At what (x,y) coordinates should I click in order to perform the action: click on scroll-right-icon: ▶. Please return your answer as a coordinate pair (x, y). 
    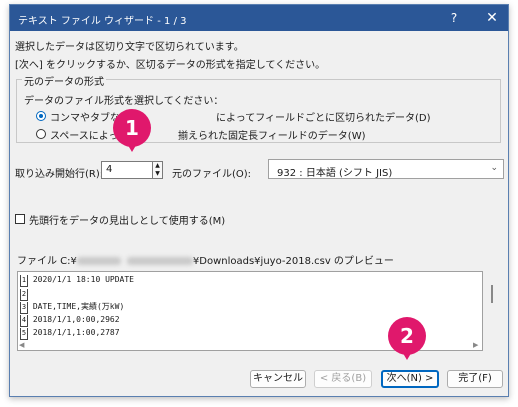
    Looking at the image, I should click on (475, 345).